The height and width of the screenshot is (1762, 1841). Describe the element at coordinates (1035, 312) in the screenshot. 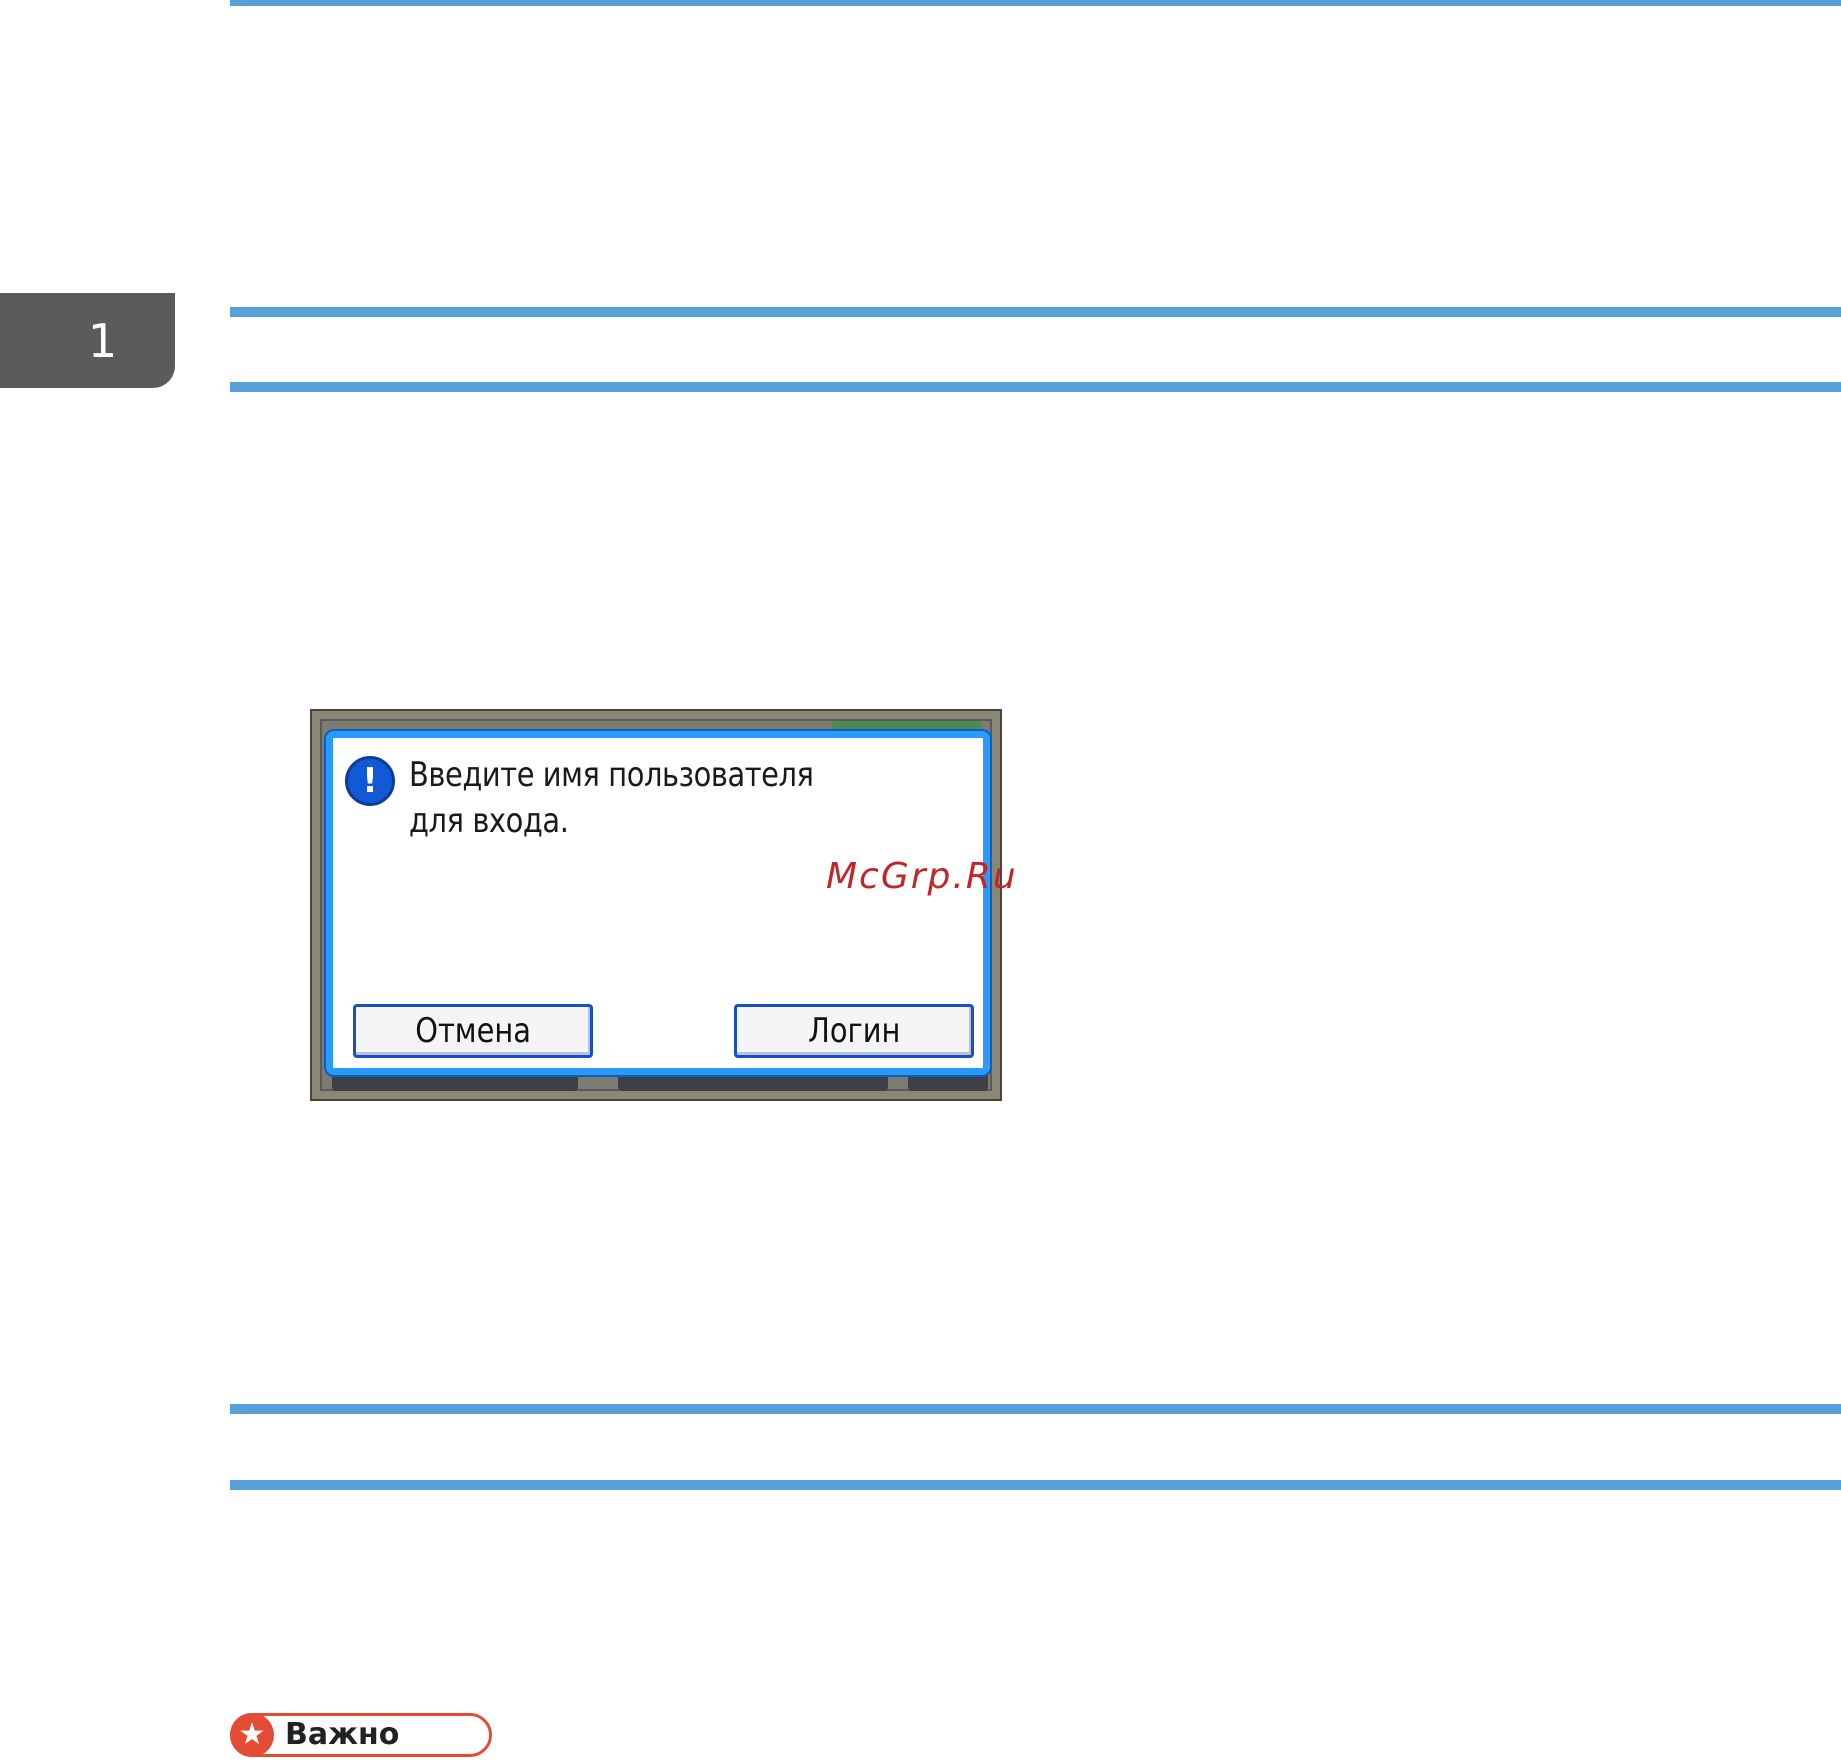

I see `section-rule-upper` at that location.